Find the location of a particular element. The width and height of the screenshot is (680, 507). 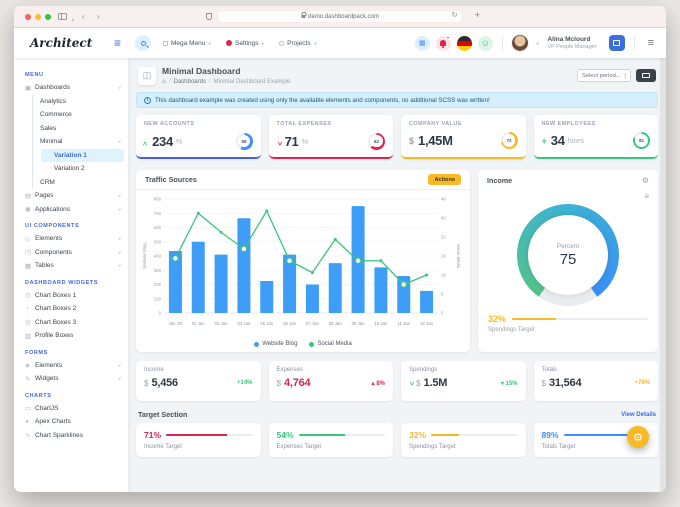

view-details-link: View Details is located at coordinates (638, 415).